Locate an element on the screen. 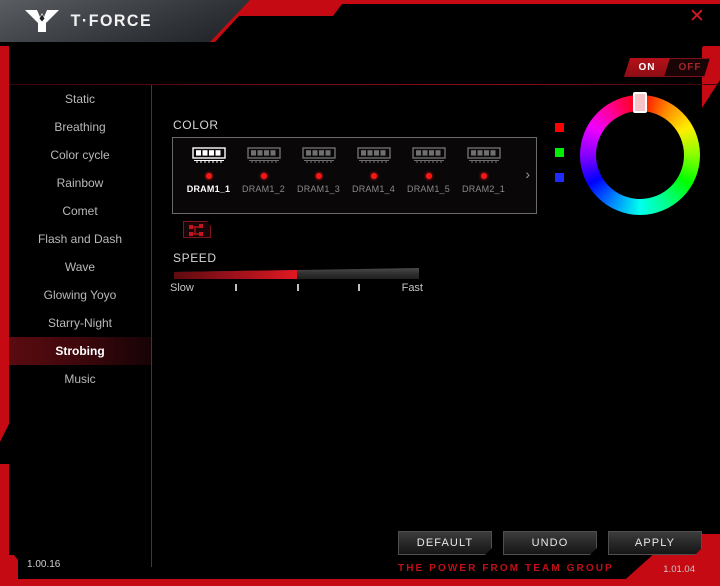 The image size is (720, 586). sidebar-item-label: Glowing Yoyo is located at coordinates (80, 295).